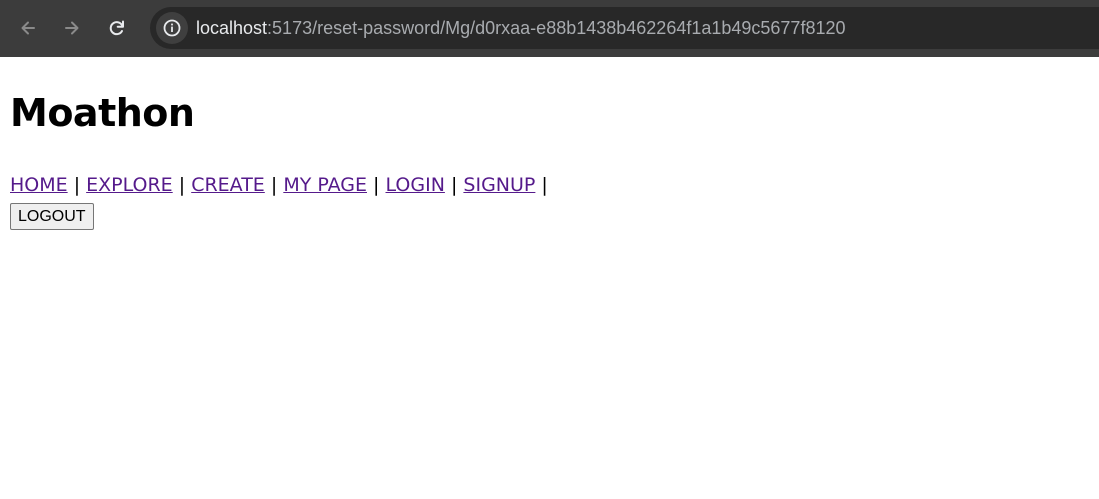 This screenshot has height=499, width=1099. What do you see at coordinates (415, 185) in the screenshot?
I see `nav-link-login: LOGIN` at bounding box center [415, 185].